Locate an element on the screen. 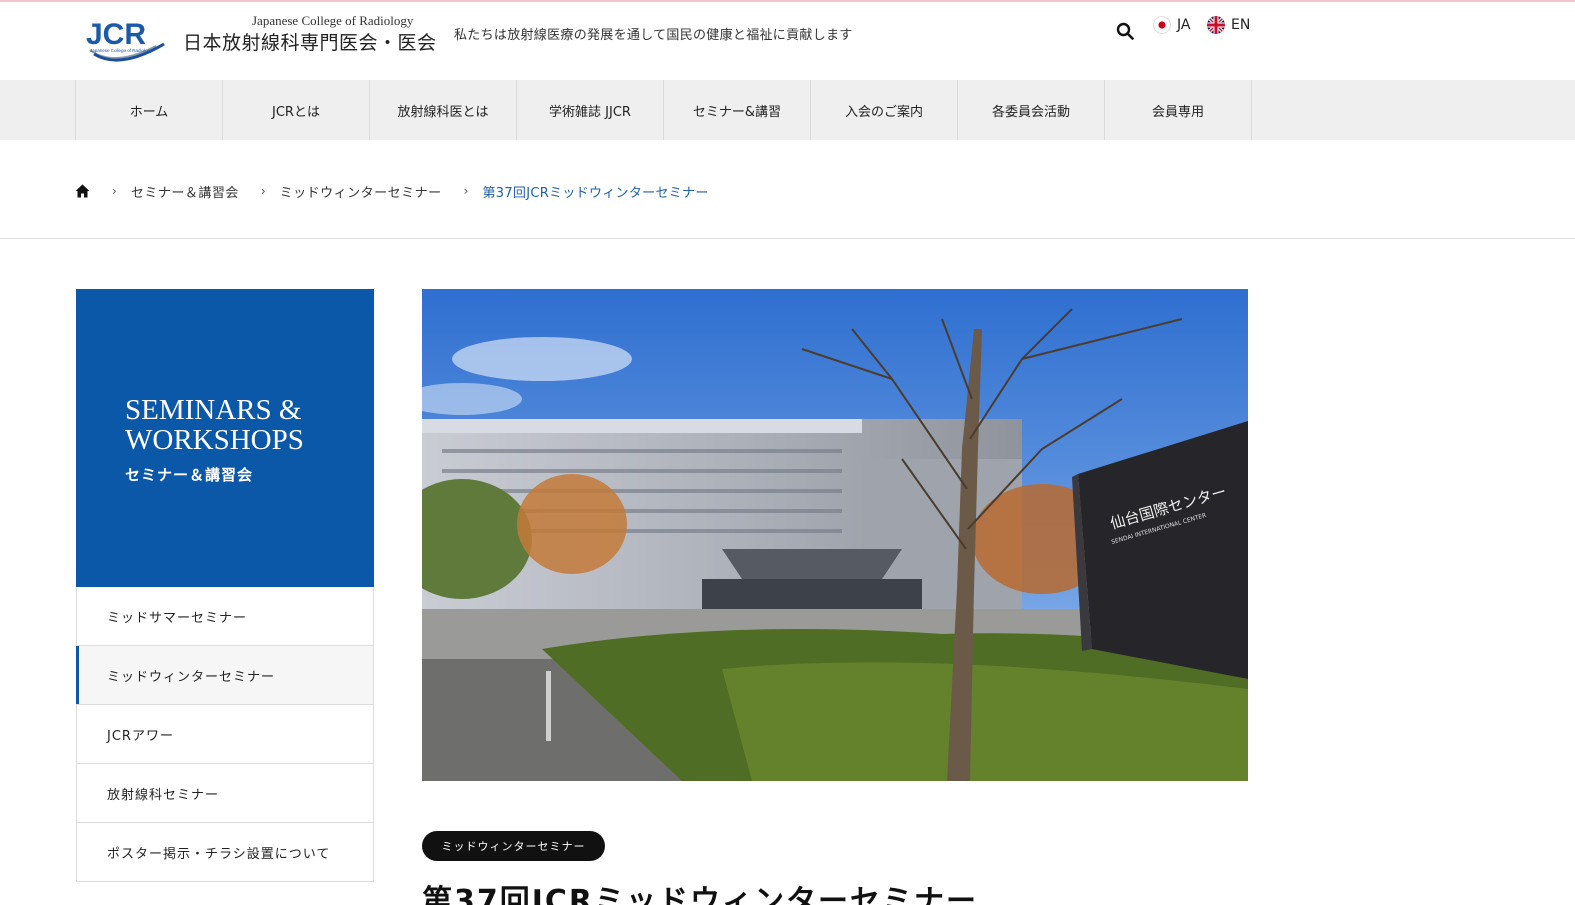 The height and width of the screenshot is (905, 1575). lang-en-label: EN is located at coordinates (1241, 25).